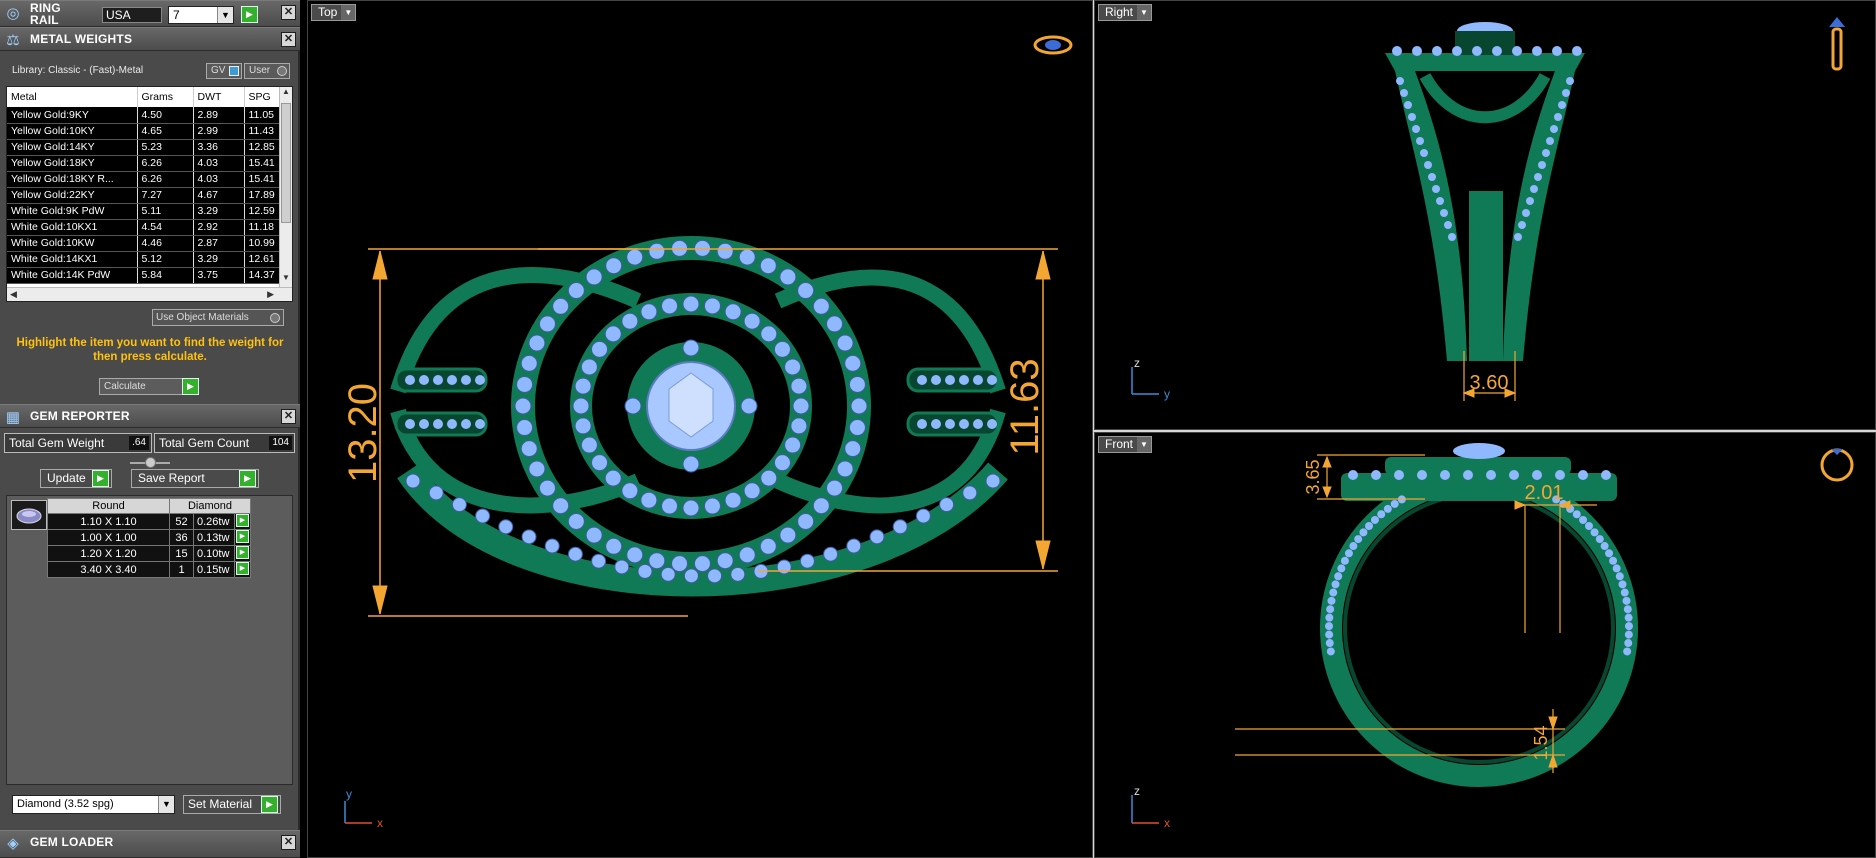  I want to click on head-gem, so click(1417, 51).